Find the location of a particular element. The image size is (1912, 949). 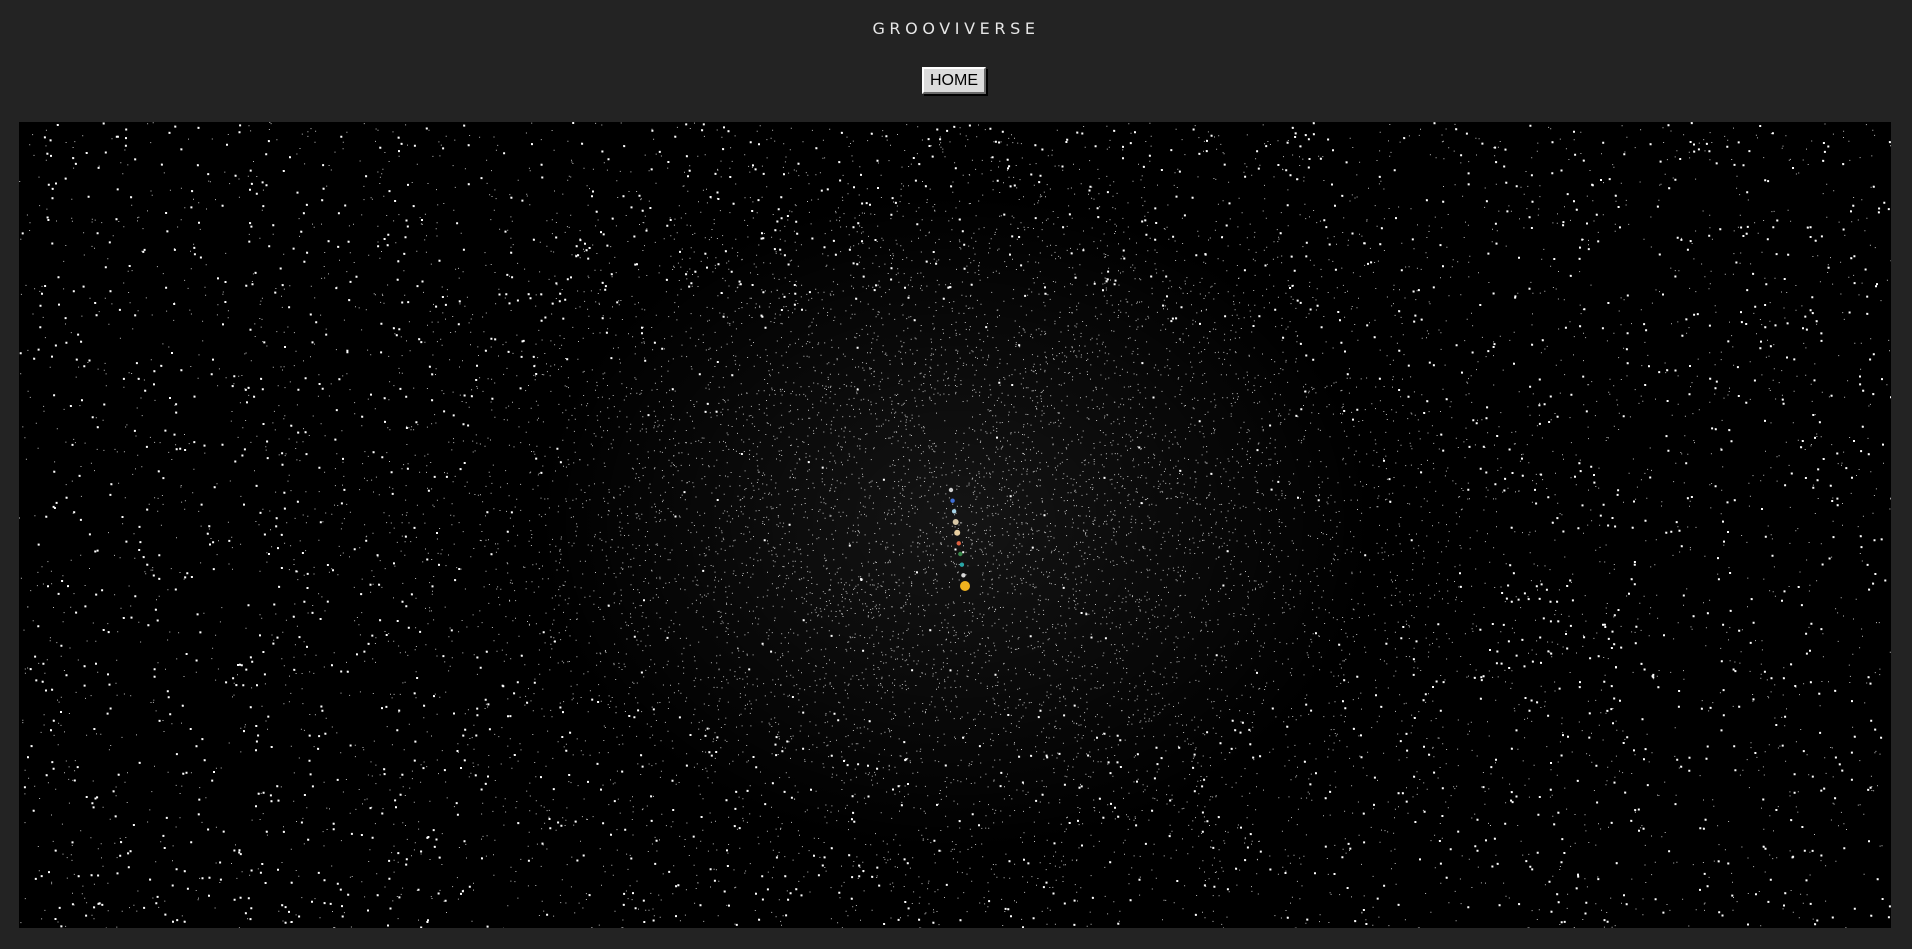

planet-jupiter is located at coordinates (957, 532).